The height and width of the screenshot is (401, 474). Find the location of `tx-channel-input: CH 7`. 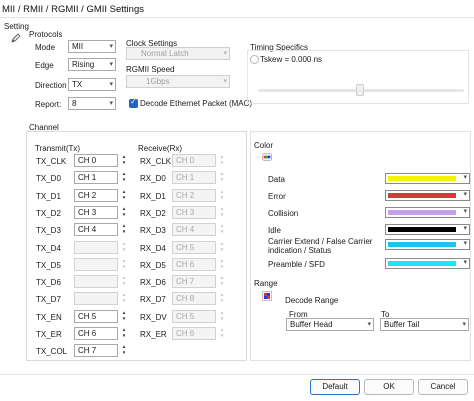

tx-channel-input: CH 7 is located at coordinates (96, 350).